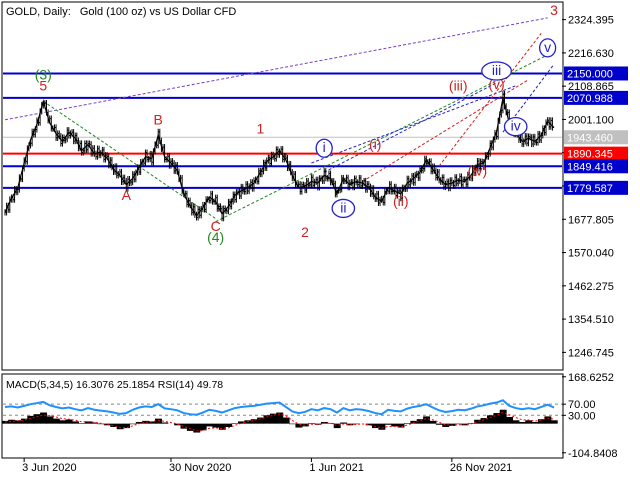 The height and width of the screenshot is (480, 640). What do you see at coordinates (481, 468) in the screenshot?
I see `time-tick-label: 26 Nov 2021` at bounding box center [481, 468].